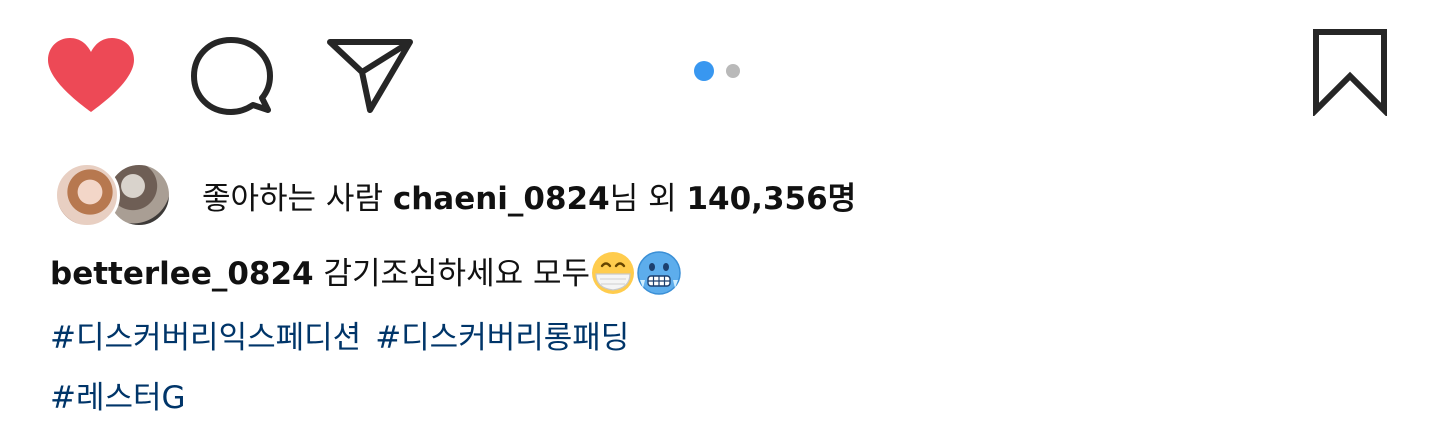 The height and width of the screenshot is (428, 1440). I want to click on likes-summary: 좋아하는 사람 chaeni_0824님 외 140,356명, so click(455, 195).